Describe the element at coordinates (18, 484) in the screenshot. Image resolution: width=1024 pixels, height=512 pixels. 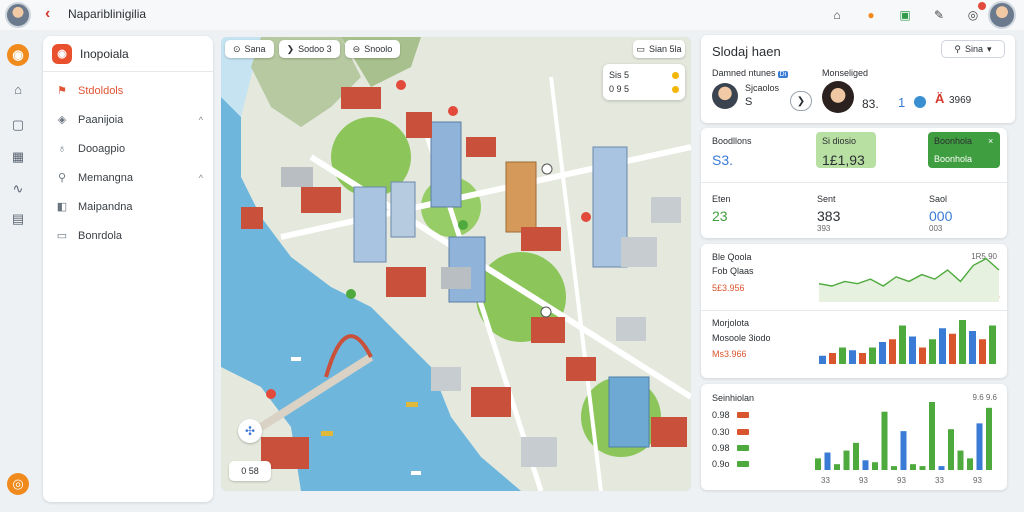
I see `settings-icon: ◎` at that location.